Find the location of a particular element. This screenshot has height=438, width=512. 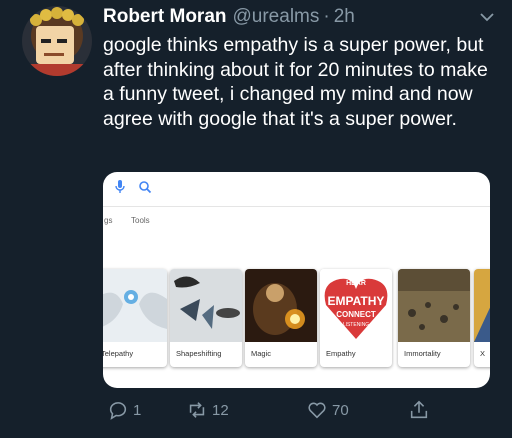

author-handle: @urealms is located at coordinates (276, 17).